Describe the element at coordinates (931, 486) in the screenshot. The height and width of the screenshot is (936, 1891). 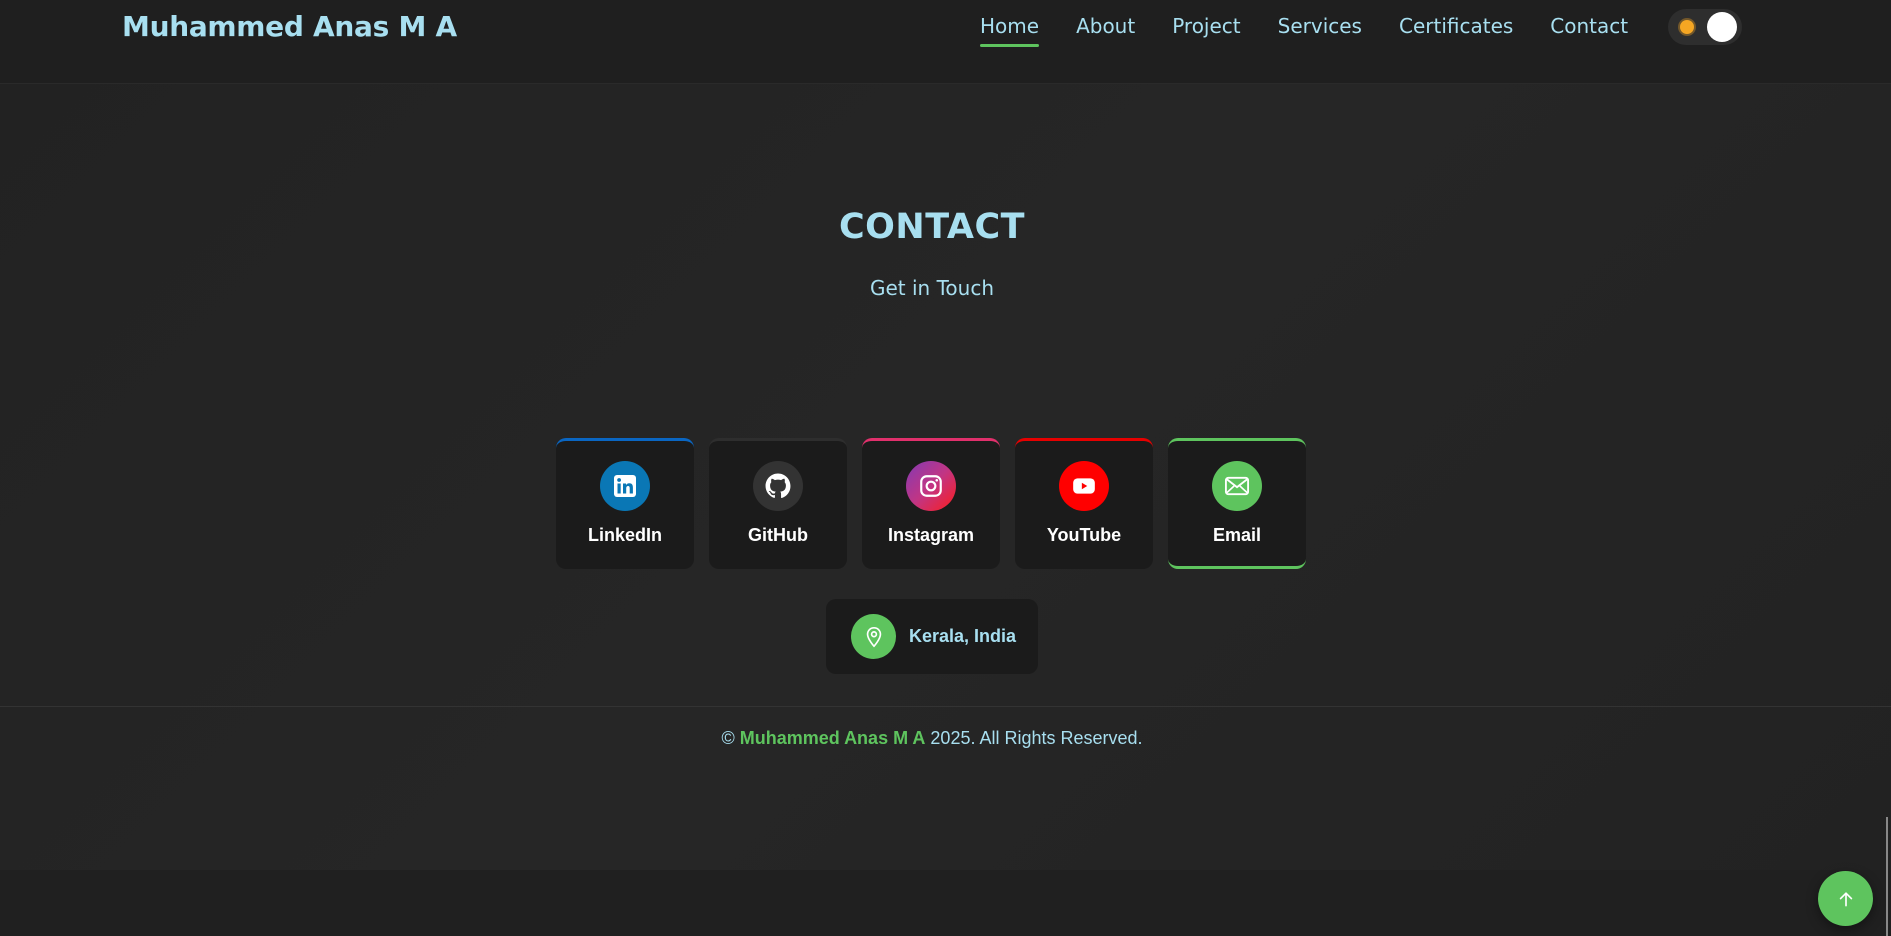
I see `instagram-icon` at that location.